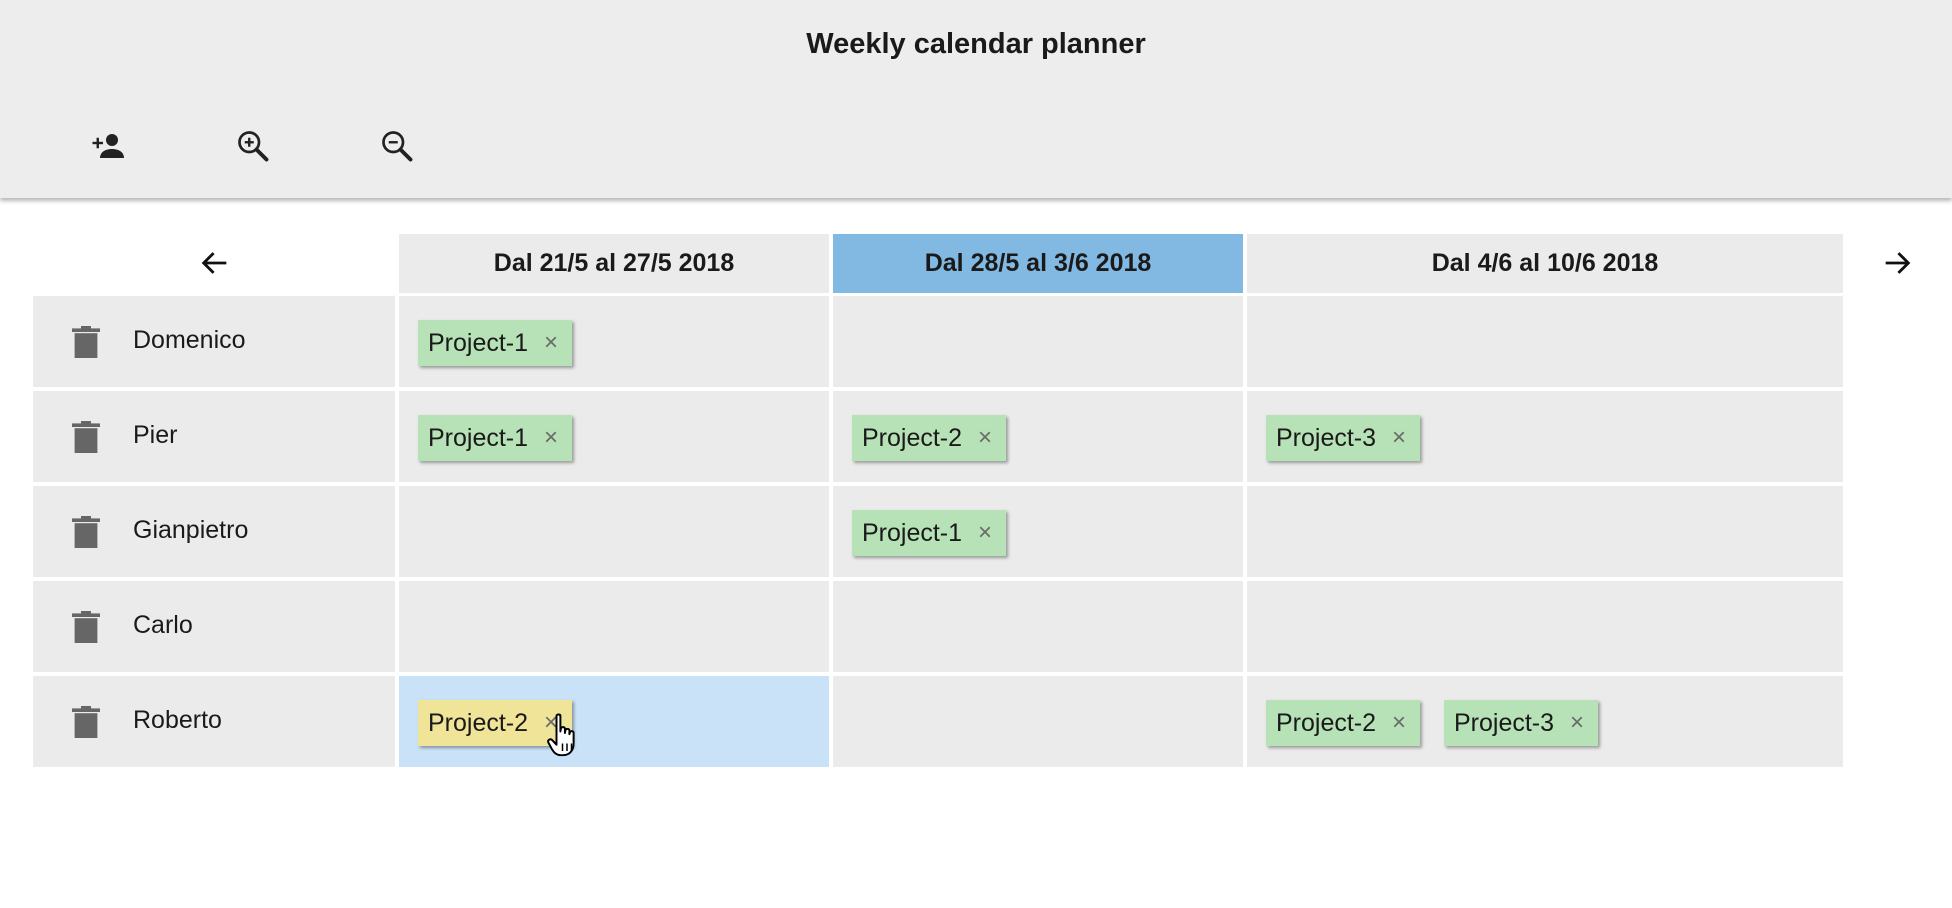 Image resolution: width=1952 pixels, height=908 pixels. I want to click on week-label: Dal 21/5 al 27/5 2018, so click(614, 263).